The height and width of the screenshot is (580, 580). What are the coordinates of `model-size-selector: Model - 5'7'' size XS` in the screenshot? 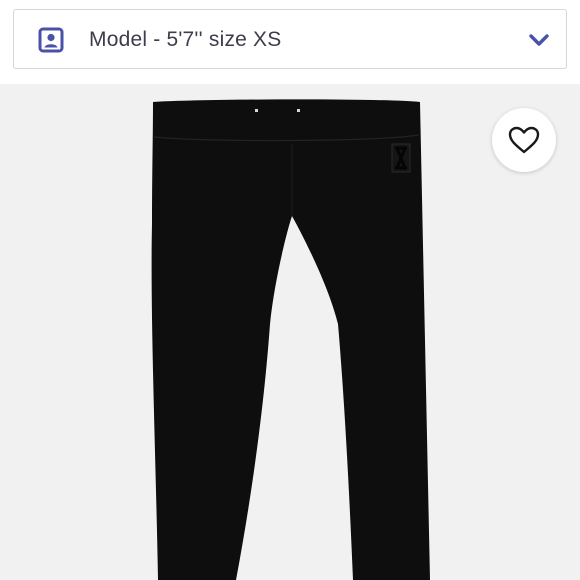 It's located at (290, 39).